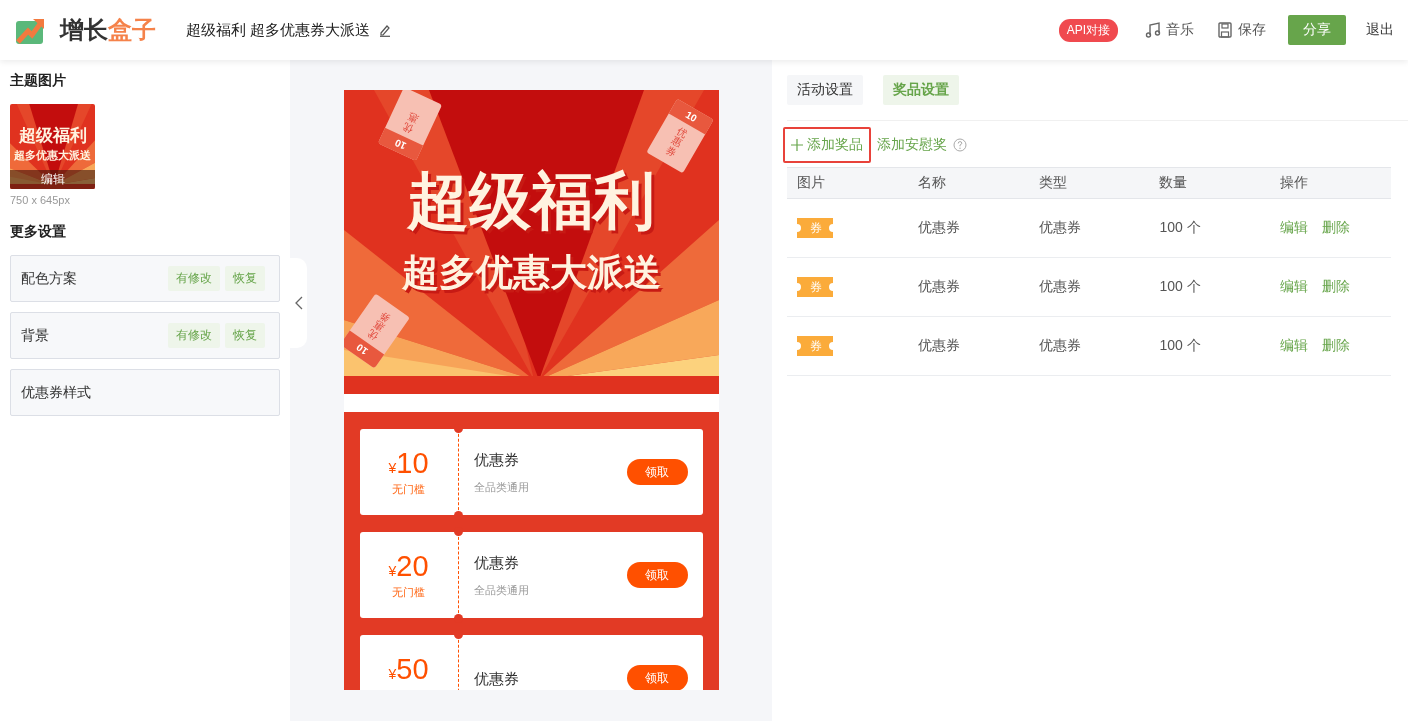 This screenshot has width=1408, height=721. I want to click on coupon-amount: ¥10, so click(408, 463).